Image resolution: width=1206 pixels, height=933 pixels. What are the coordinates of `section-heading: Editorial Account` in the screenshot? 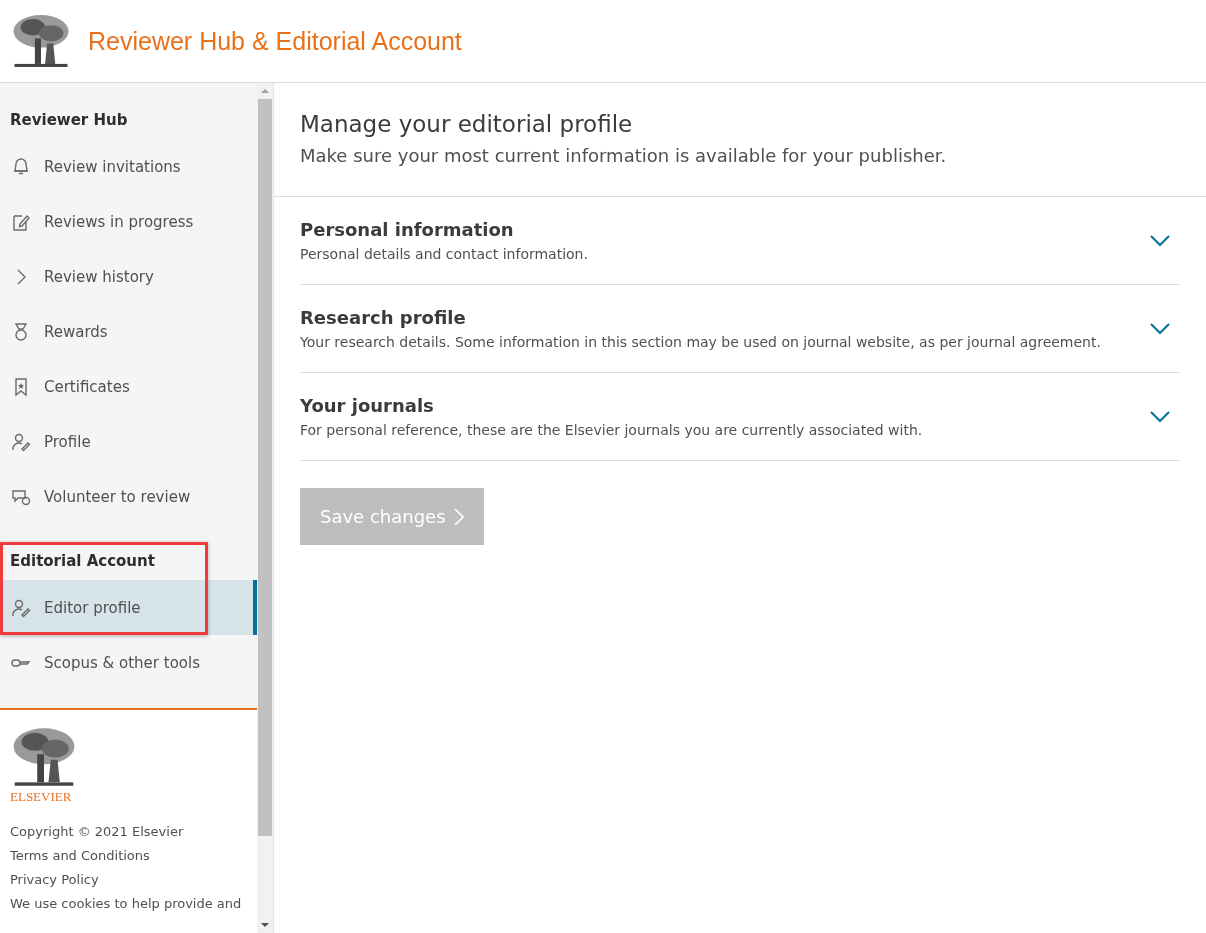 It's located at (82, 561).